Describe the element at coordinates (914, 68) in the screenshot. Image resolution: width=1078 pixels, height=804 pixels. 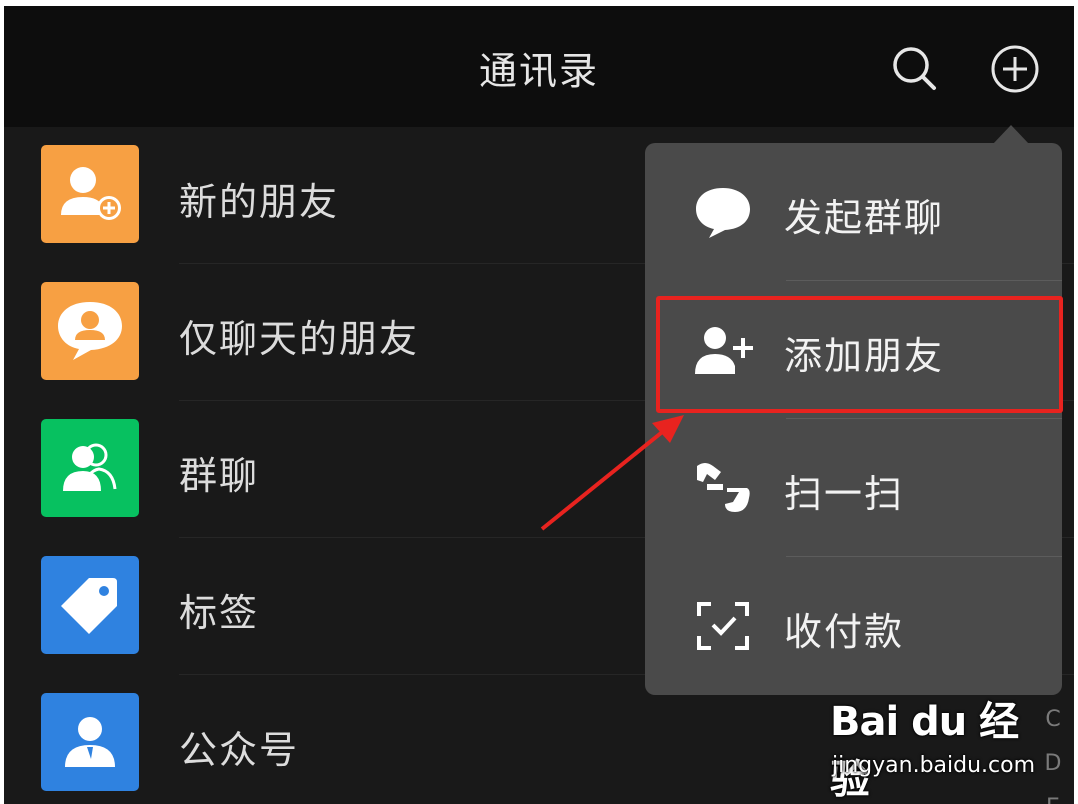
I see `search-icon` at that location.